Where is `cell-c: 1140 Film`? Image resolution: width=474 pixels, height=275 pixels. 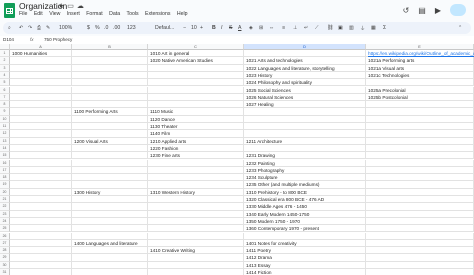
cell-c: 1140 Film is located at coordinates (196, 134).